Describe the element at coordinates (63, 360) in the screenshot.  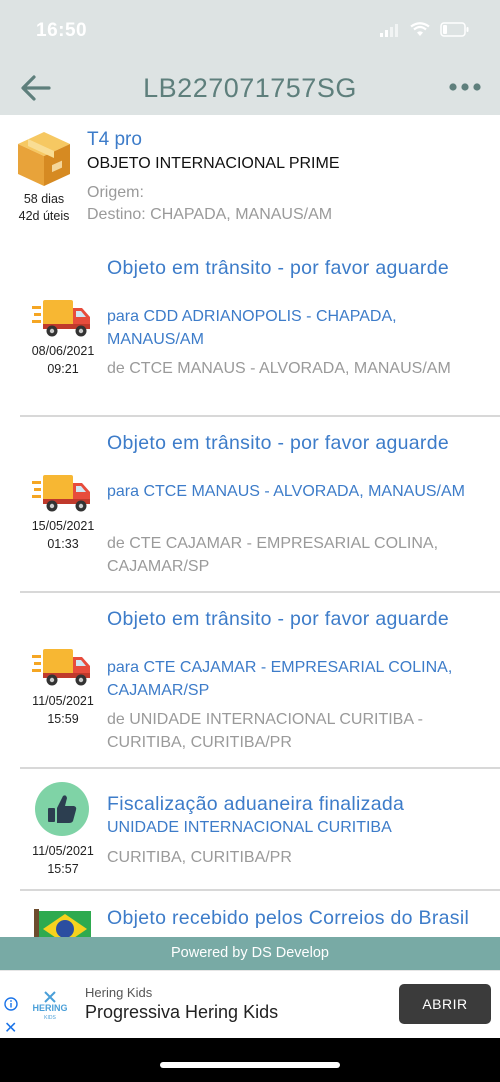
I see `event-datetime: 08/06/2021 09:21` at that location.